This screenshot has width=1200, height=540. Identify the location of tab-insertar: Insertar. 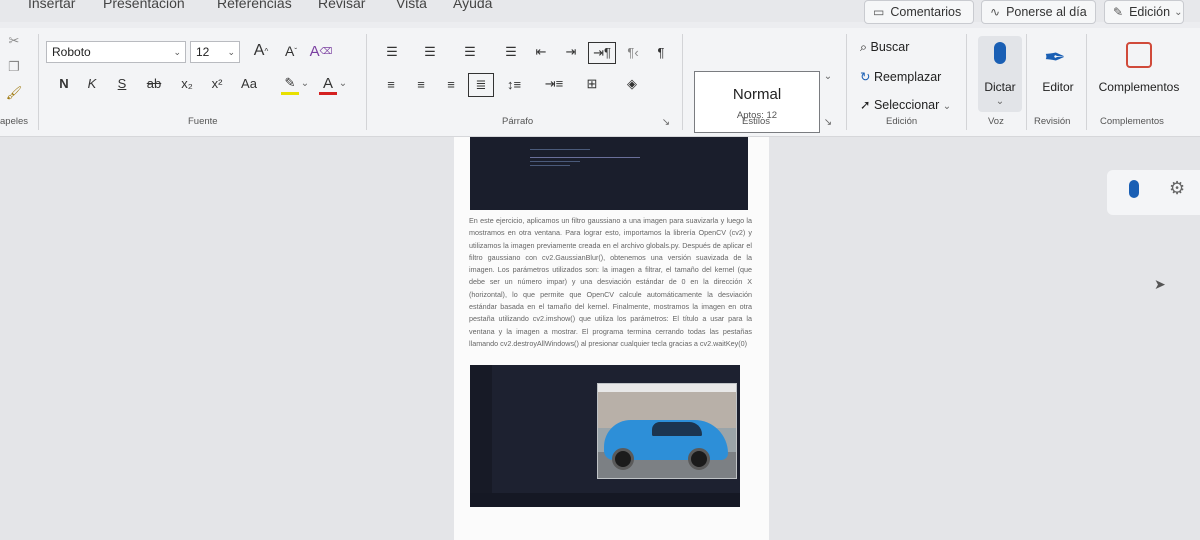
(51, 5).